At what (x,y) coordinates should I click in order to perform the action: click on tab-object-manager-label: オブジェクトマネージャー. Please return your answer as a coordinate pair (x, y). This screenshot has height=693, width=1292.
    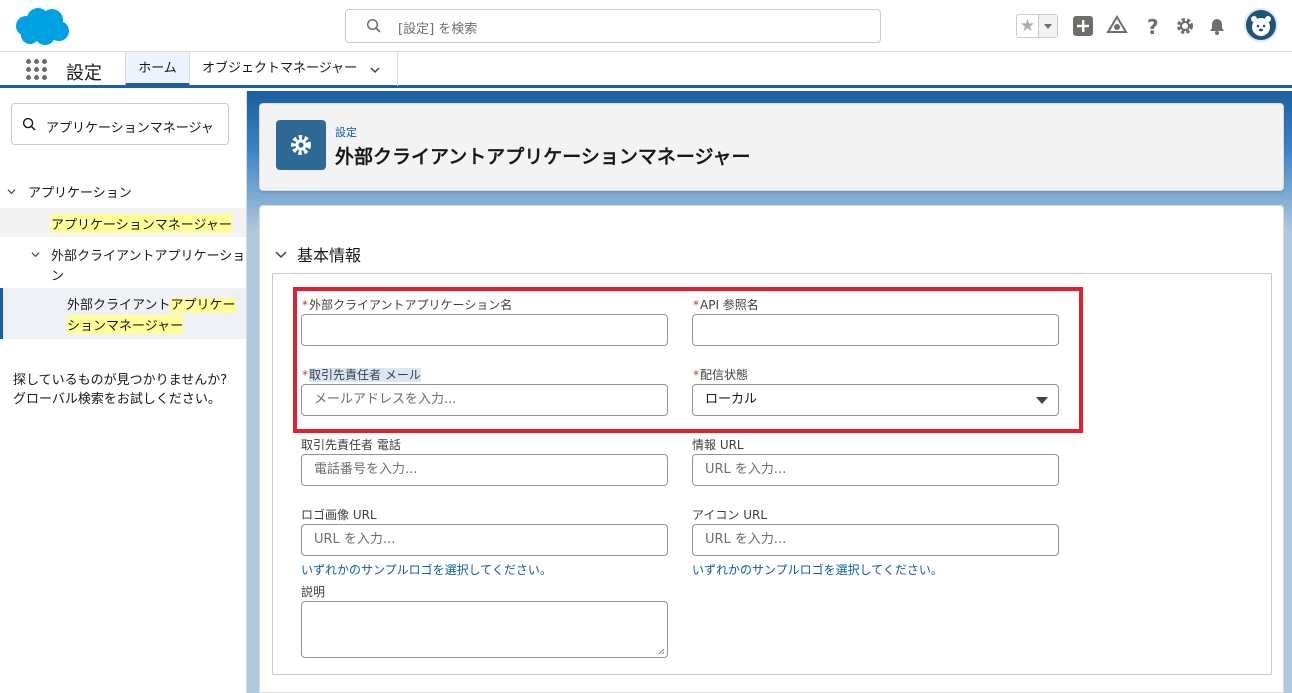
    Looking at the image, I should click on (280, 68).